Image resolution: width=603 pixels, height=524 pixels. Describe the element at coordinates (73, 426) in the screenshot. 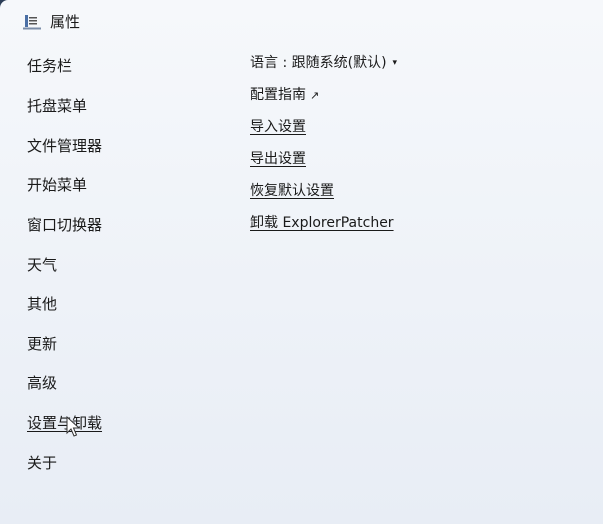

I see `mouse-pointer-icon` at that location.